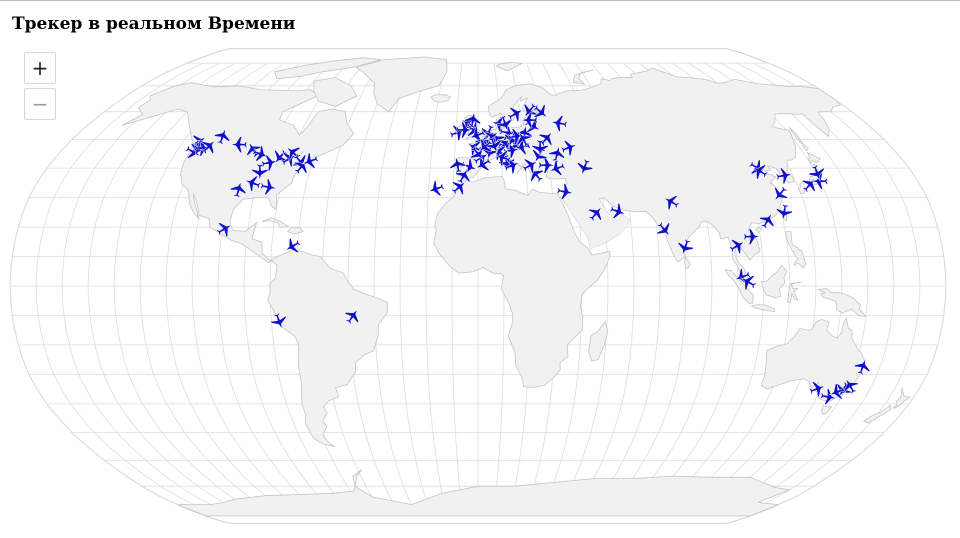 The image size is (960, 538). I want to click on zoom-out-button: −, so click(40, 104).